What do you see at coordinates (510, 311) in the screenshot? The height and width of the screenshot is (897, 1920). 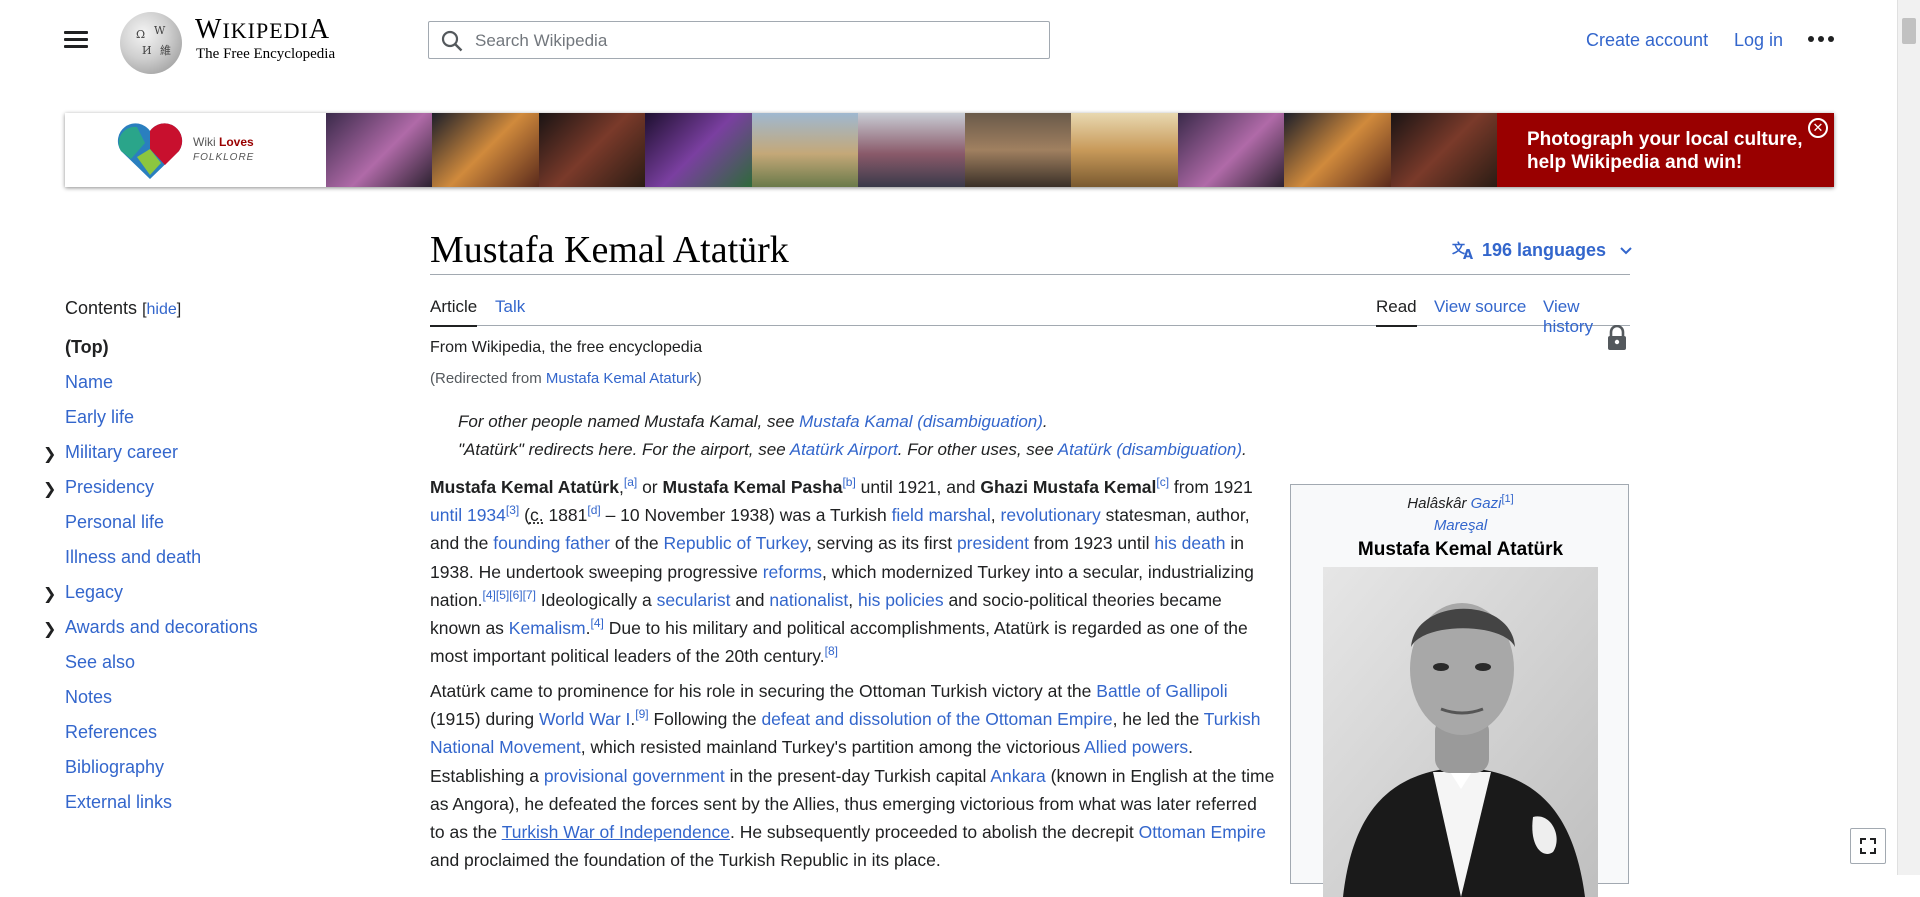 I see `tab-talk: Talk` at bounding box center [510, 311].